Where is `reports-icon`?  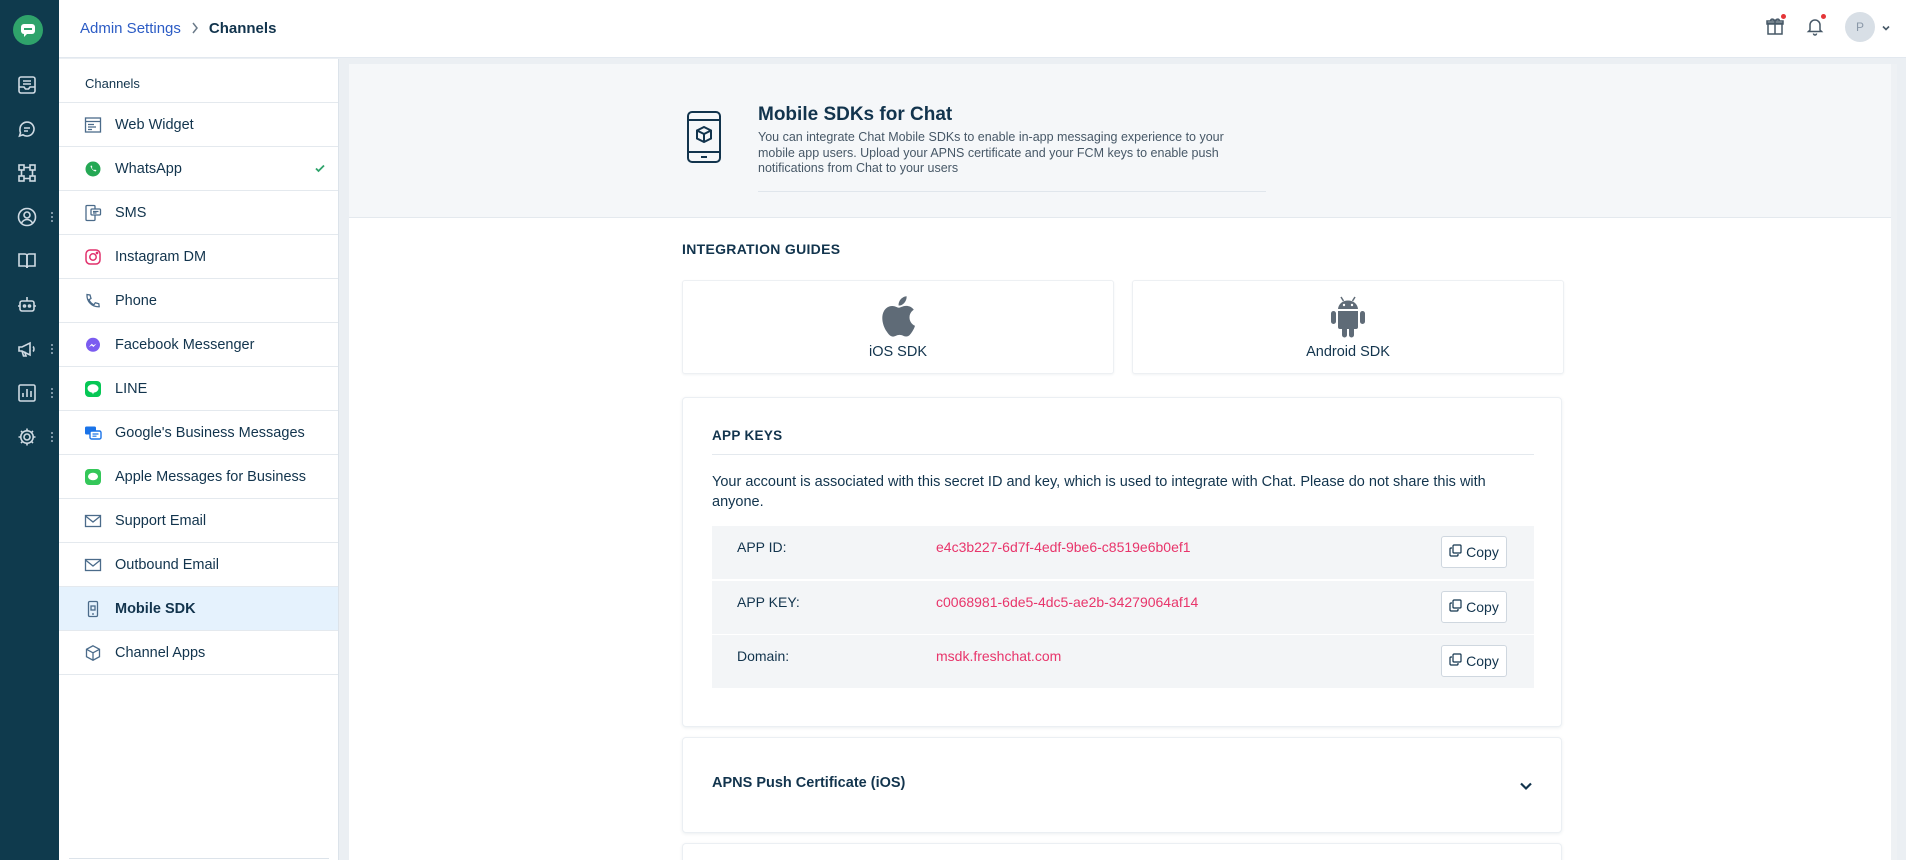
reports-icon is located at coordinates (27, 393).